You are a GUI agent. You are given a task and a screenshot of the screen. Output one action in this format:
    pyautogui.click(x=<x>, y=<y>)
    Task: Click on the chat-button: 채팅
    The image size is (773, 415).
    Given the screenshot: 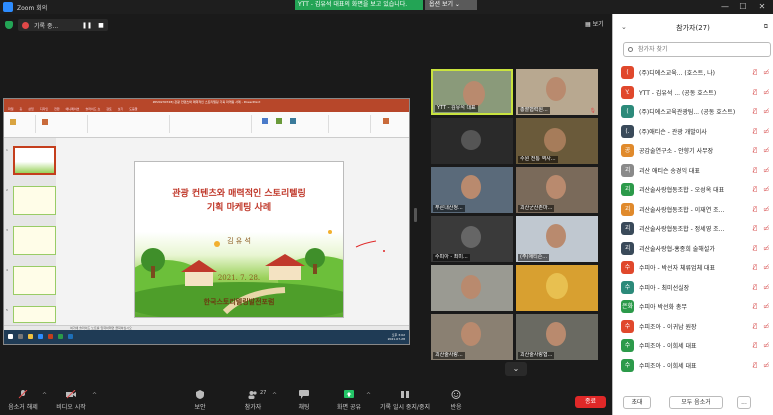 What is the action you would take?
    pyautogui.click(x=304, y=400)
    